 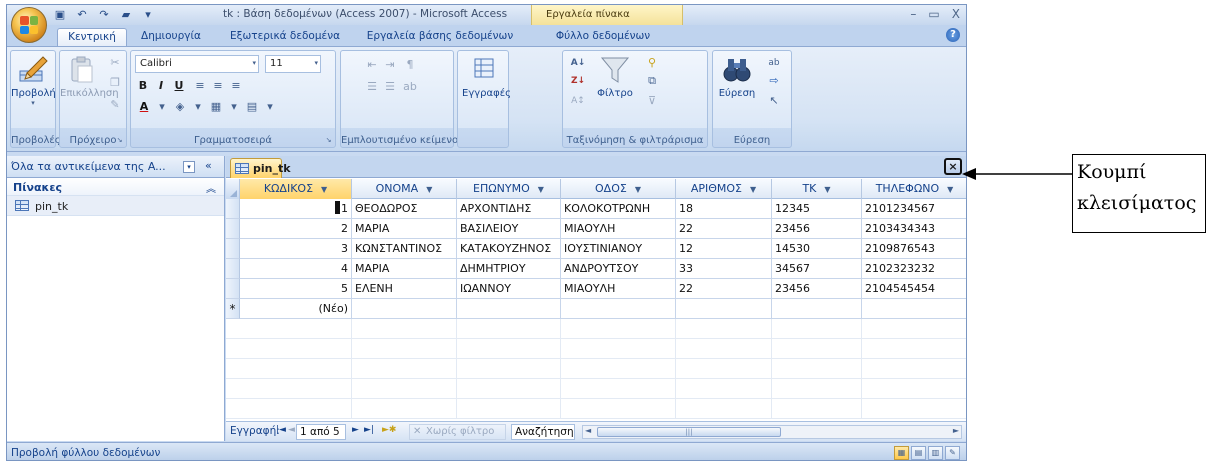 What do you see at coordinates (296, 269) in the screenshot?
I see `table-cell: 4` at bounding box center [296, 269].